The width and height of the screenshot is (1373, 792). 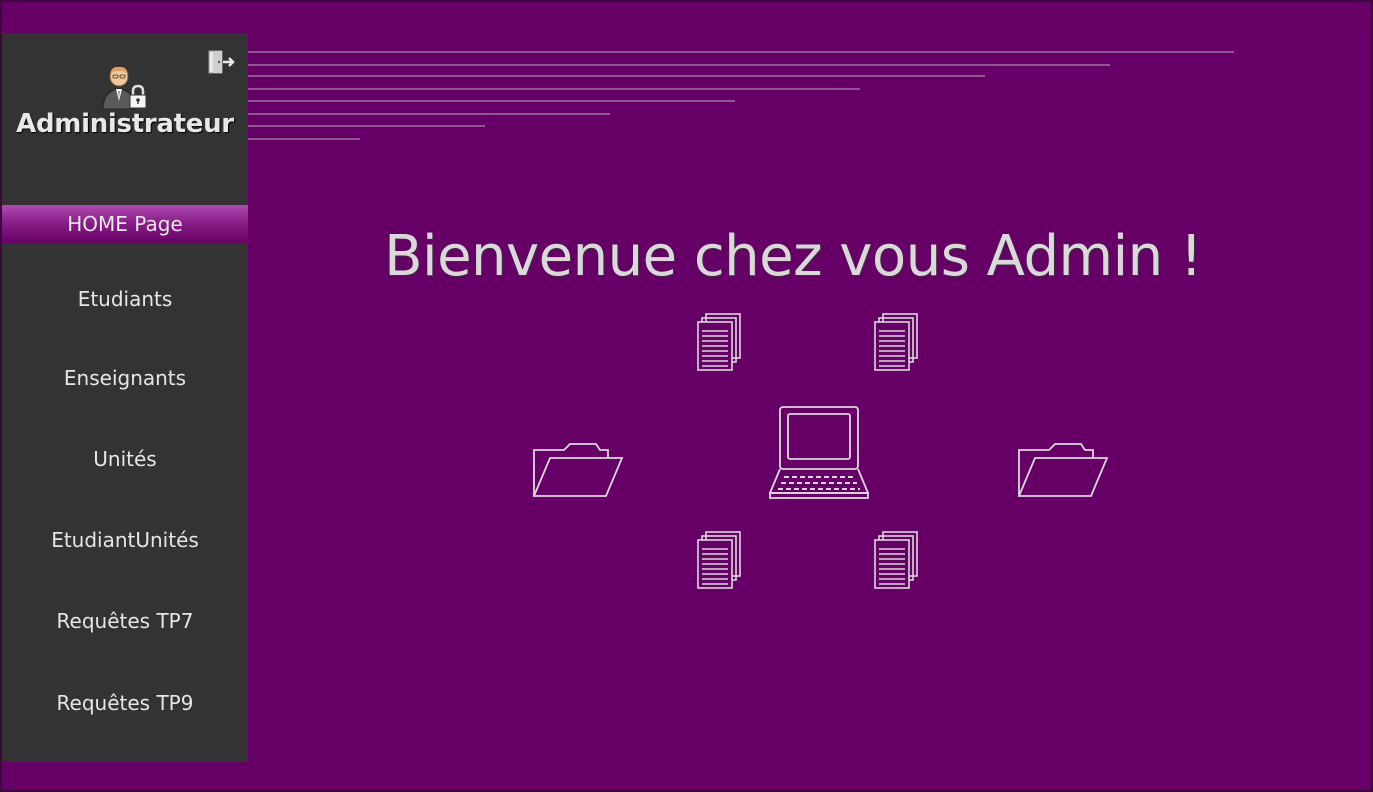 I want to click on nav-item-requetes-tp7: Requêtes TP7, so click(x=125, y=621).